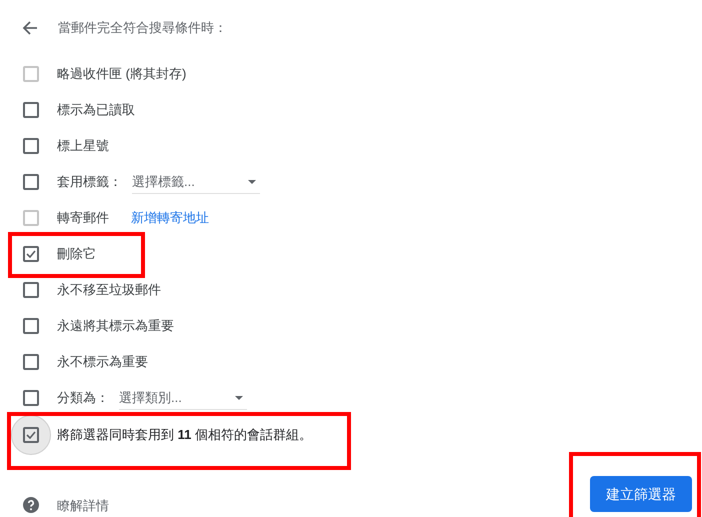 This screenshot has width=702, height=517. I want to click on option-label: 永不標示為重要, so click(102, 362).